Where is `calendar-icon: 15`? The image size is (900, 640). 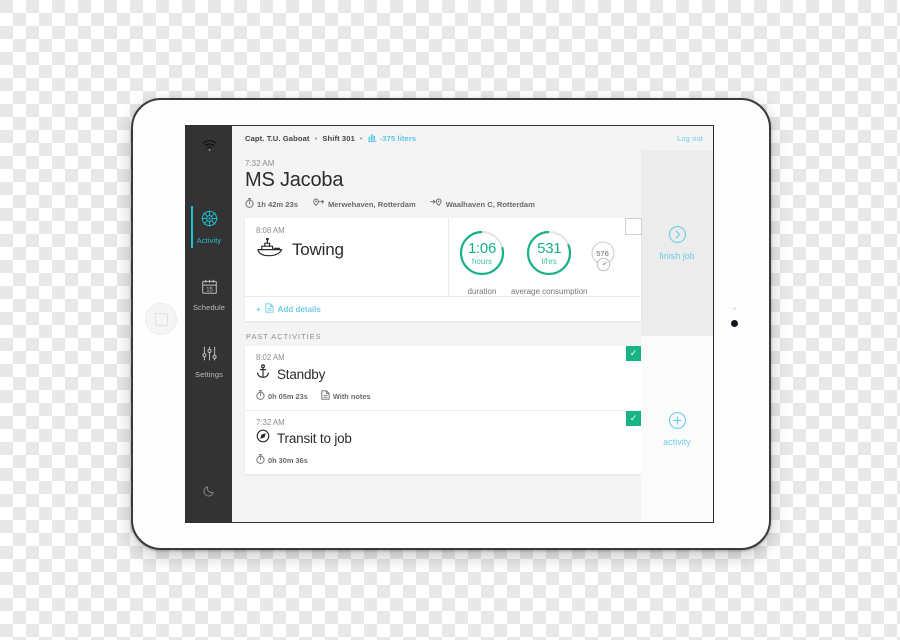 calendar-icon: 15 is located at coordinates (209, 289).